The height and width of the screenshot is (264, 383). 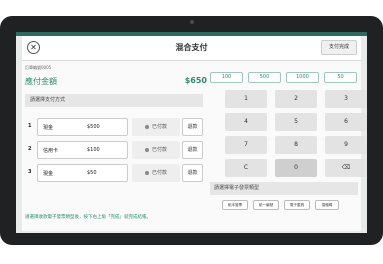 What do you see at coordinates (339, 47) in the screenshot?
I see `payment-complete-button: 支付完成` at bounding box center [339, 47].